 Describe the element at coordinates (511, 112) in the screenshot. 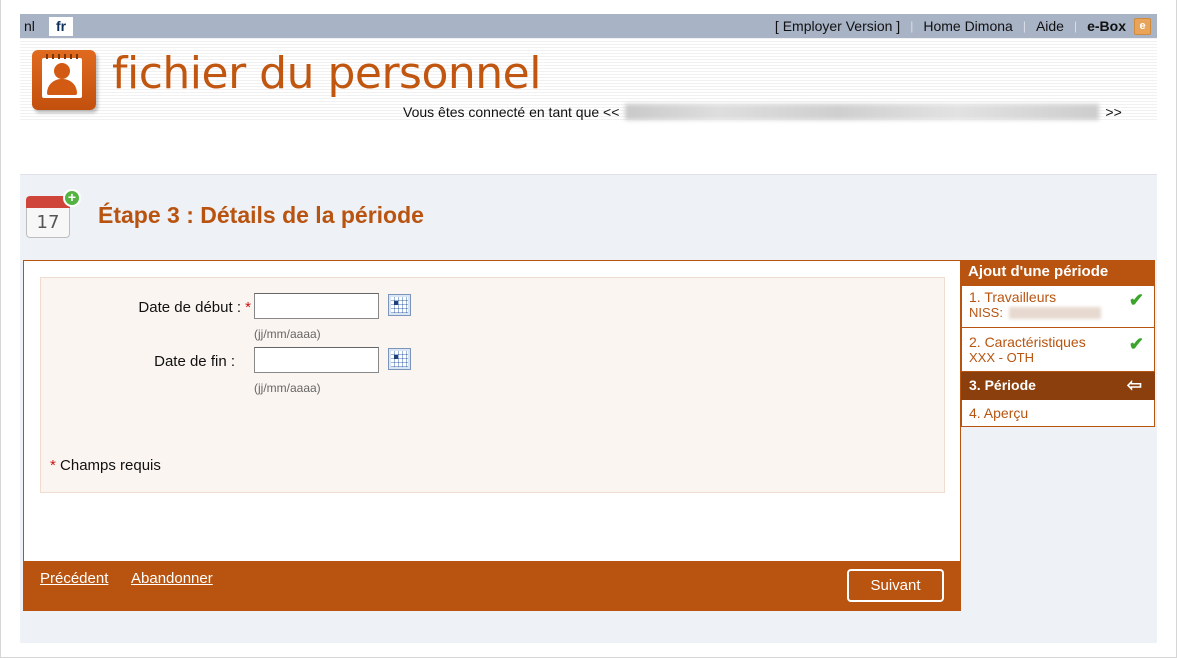

I see `connected-prefix: Vous êtes connecté en tant que <<` at that location.